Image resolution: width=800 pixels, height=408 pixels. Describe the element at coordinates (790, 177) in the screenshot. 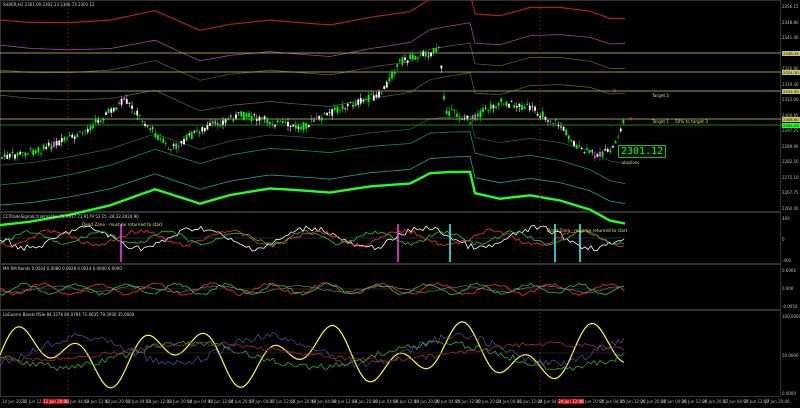

I see `price-scale-label: 2275.10` at that location.